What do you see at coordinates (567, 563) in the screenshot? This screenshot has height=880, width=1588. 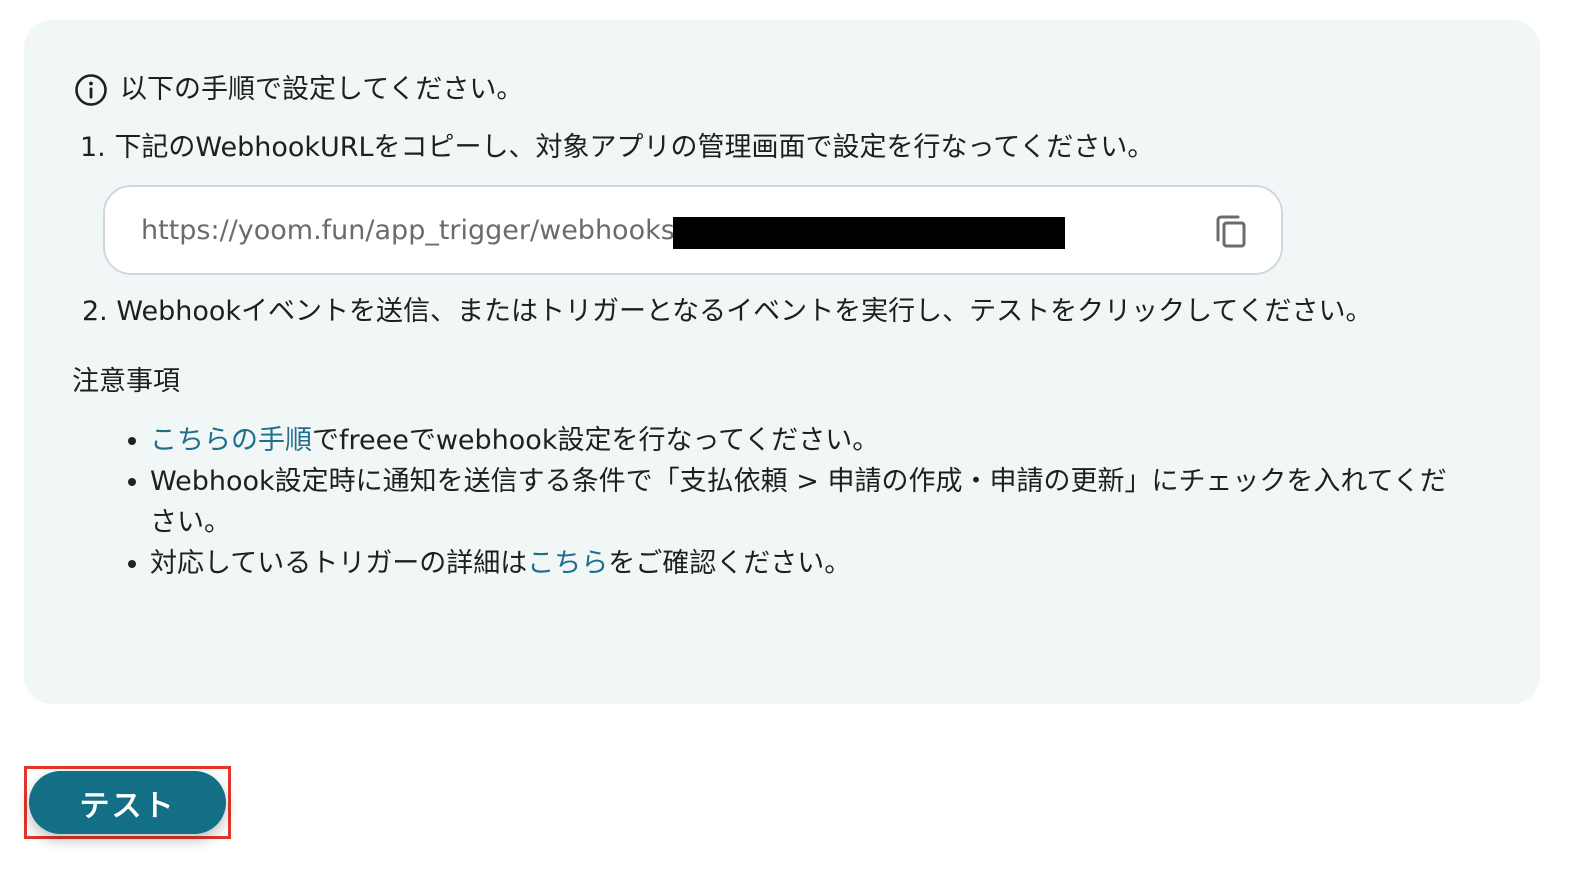 I see `trigger-details-link: こちら` at bounding box center [567, 563].